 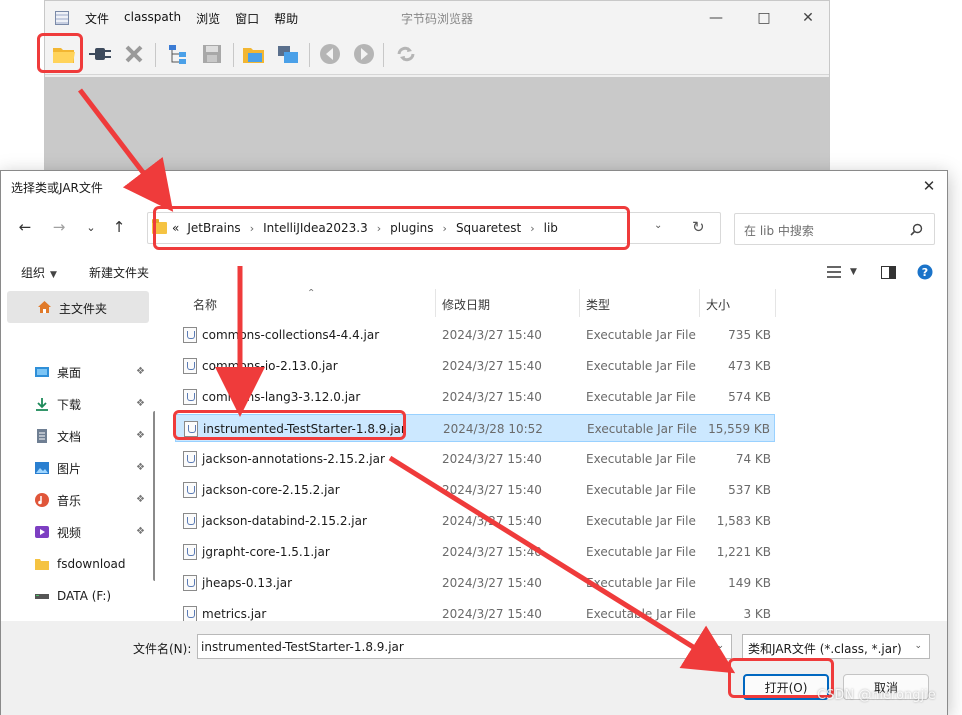 What do you see at coordinates (743, 552) in the screenshot?
I see `file-size: 1,221 KB` at bounding box center [743, 552].